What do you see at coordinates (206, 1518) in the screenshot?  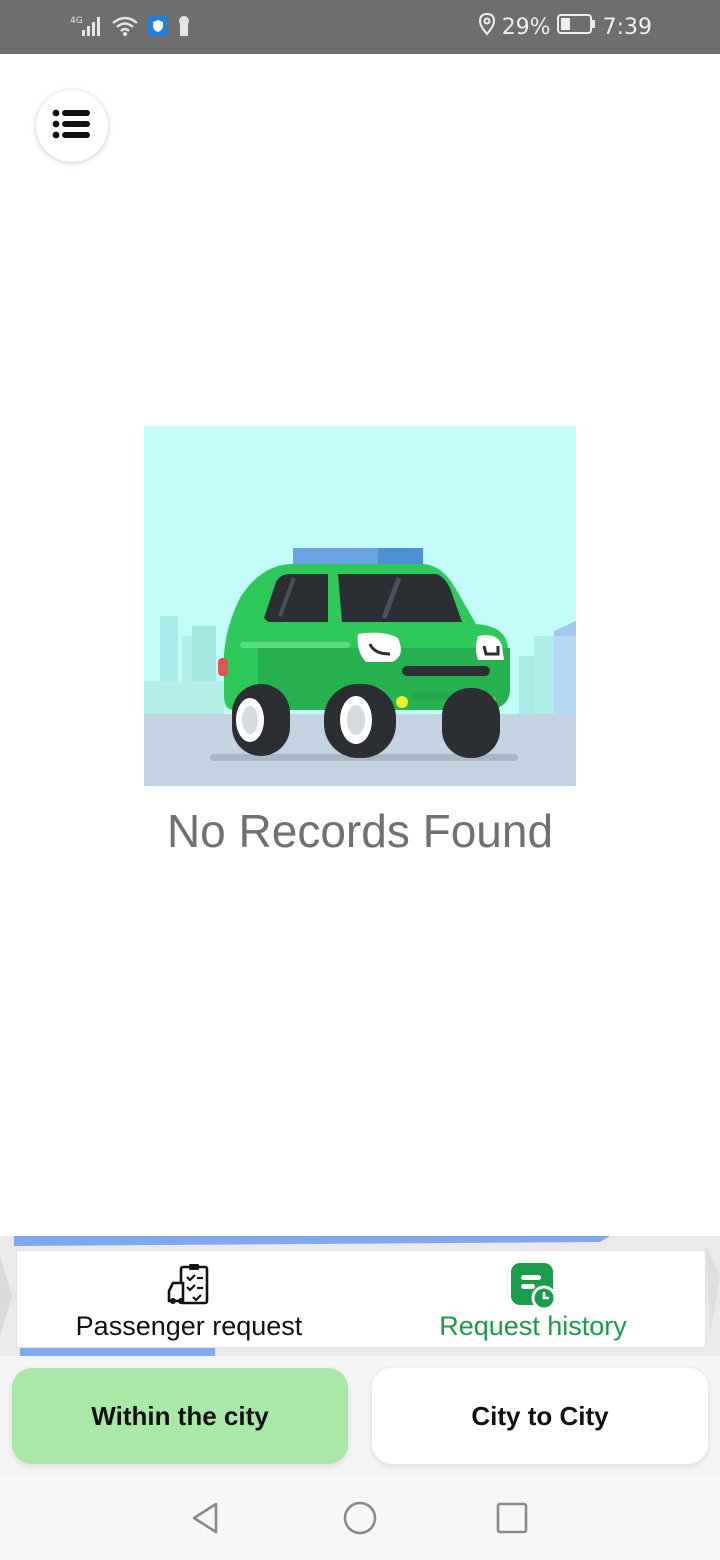 I see `back-triangle-icon` at bounding box center [206, 1518].